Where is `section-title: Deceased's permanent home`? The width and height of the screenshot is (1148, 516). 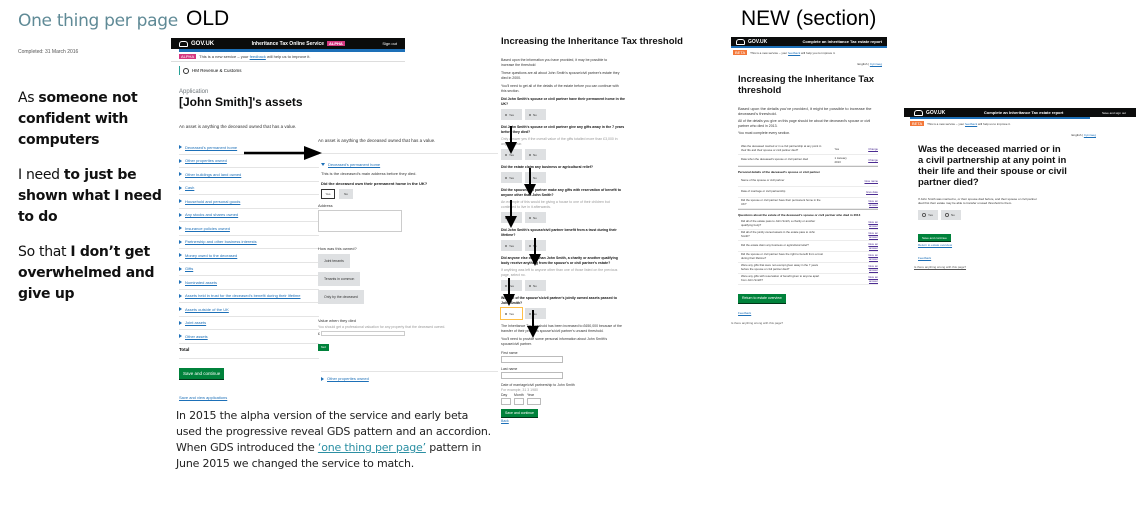
section-title: Deceased's permanent home is located at coordinates (354, 164).